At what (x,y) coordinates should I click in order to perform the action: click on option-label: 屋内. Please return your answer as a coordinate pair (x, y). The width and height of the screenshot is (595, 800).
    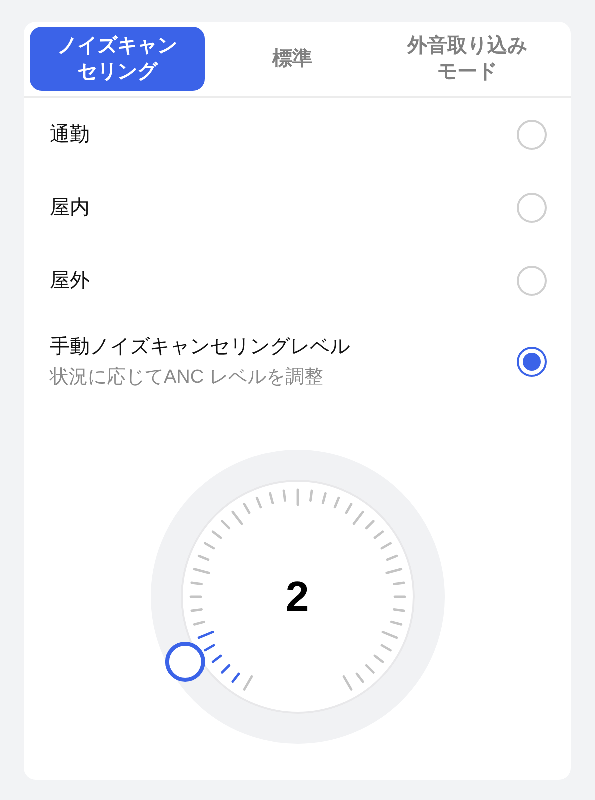
    Looking at the image, I should click on (70, 208).